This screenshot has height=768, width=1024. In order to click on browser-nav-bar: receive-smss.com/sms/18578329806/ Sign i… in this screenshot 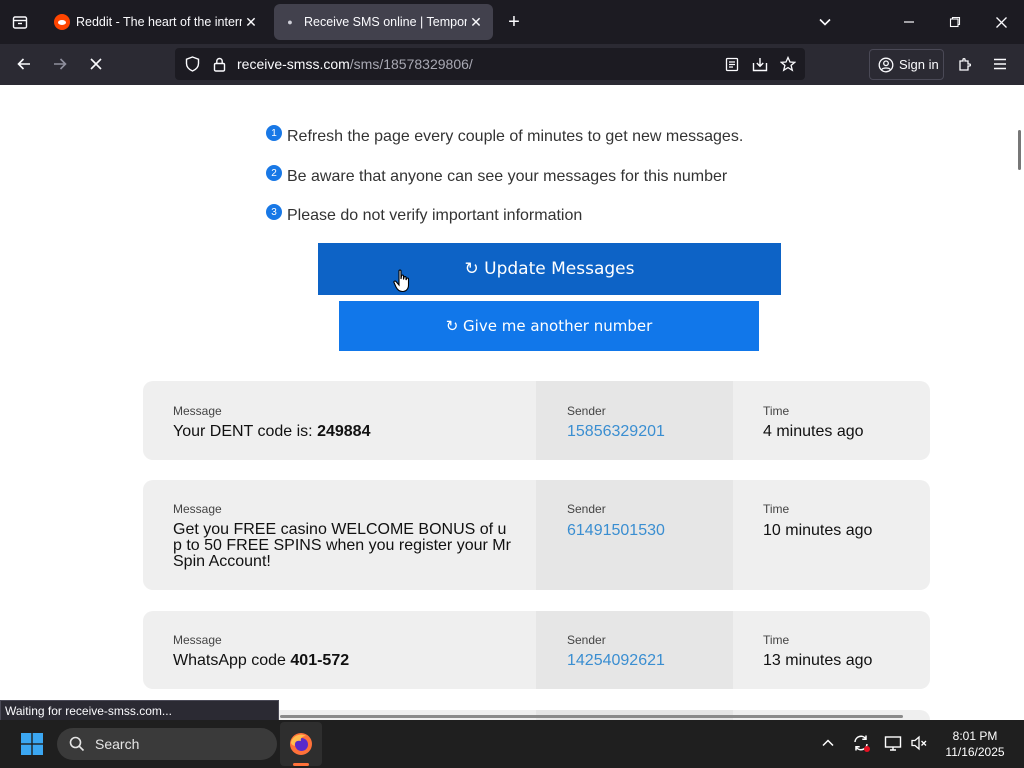, I will do `click(512, 64)`.